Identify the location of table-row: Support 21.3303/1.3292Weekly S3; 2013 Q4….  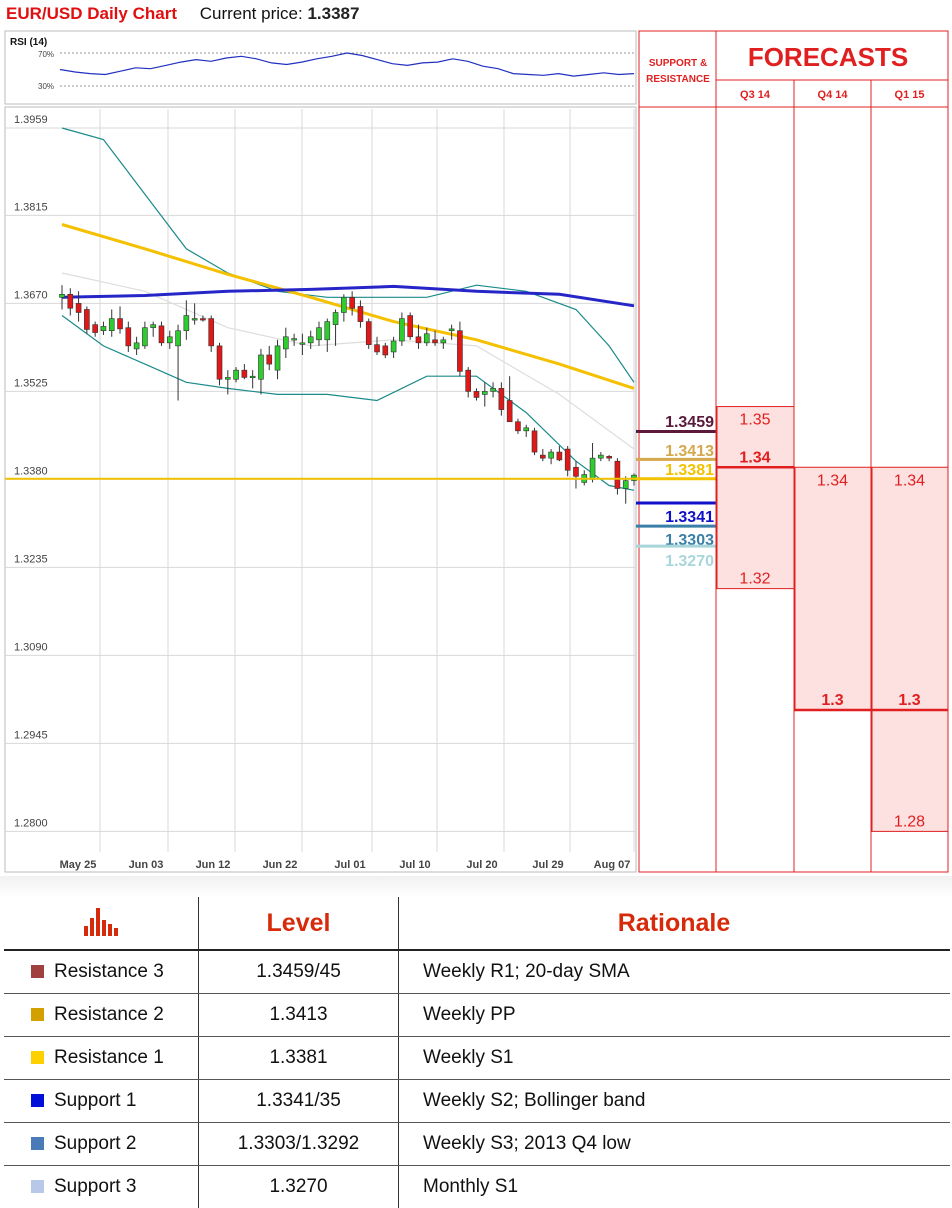
(477, 1144).